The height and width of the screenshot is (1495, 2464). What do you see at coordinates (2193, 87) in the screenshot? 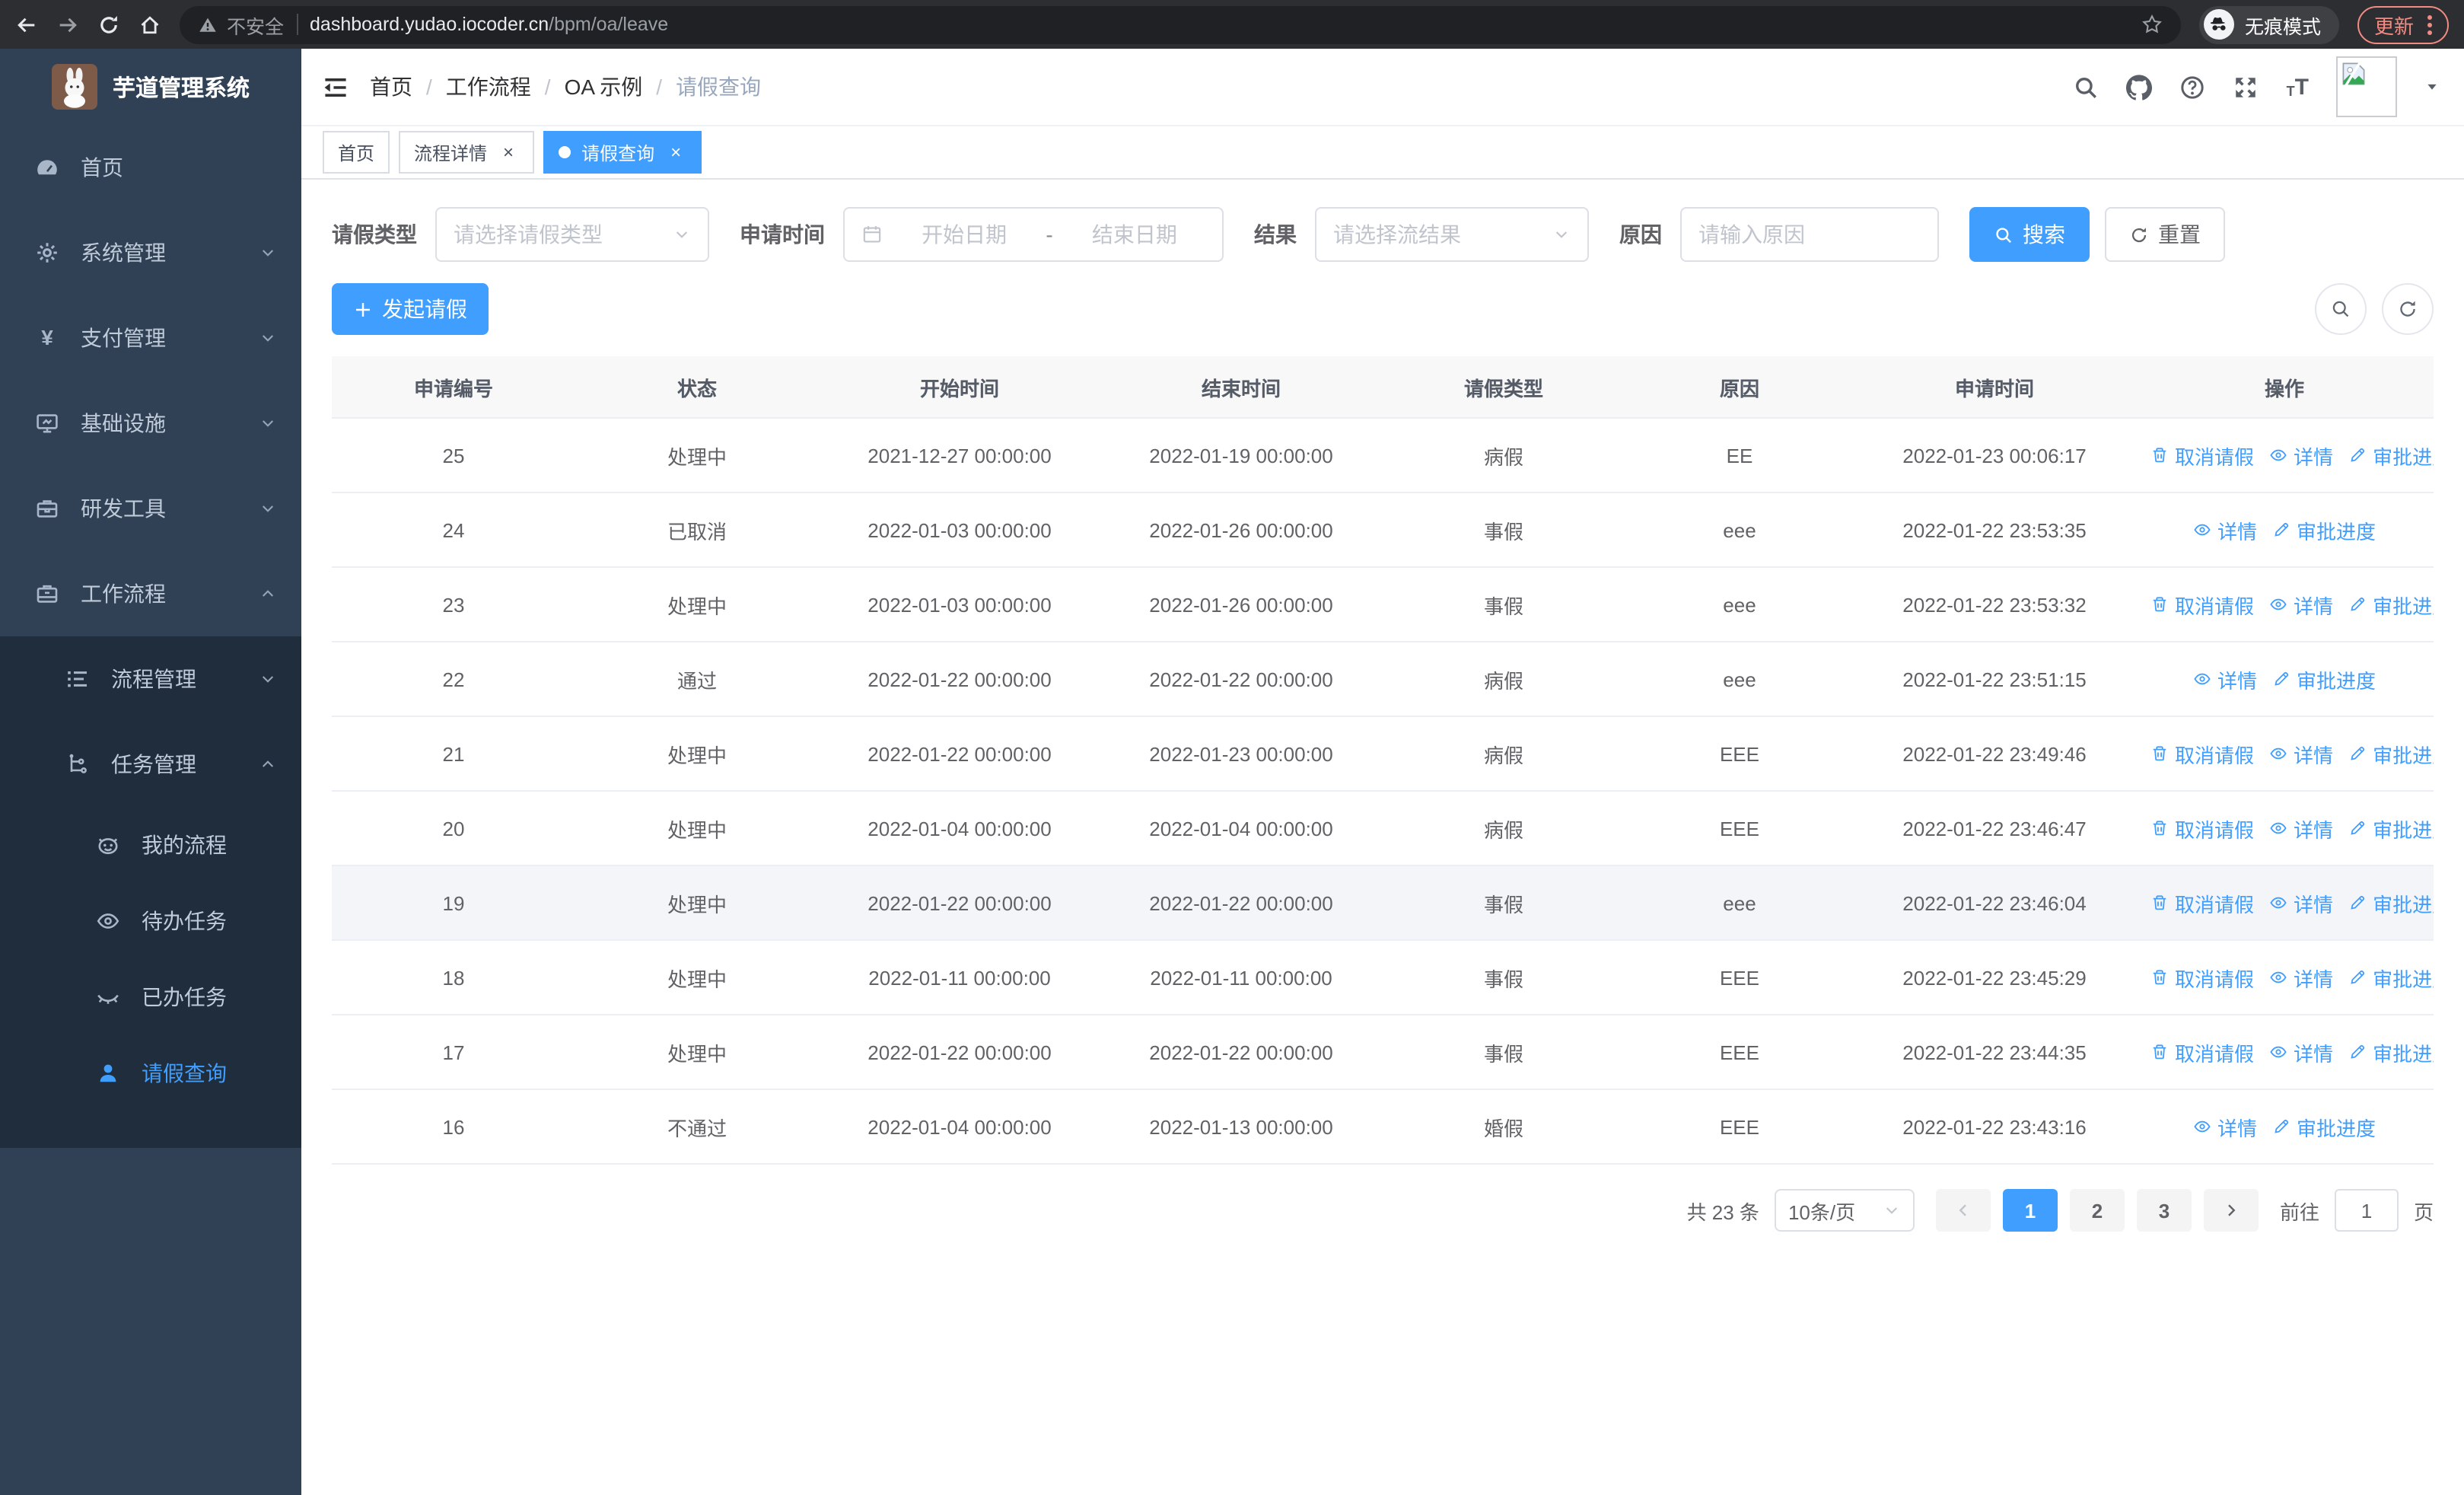
I see `help-icon` at bounding box center [2193, 87].